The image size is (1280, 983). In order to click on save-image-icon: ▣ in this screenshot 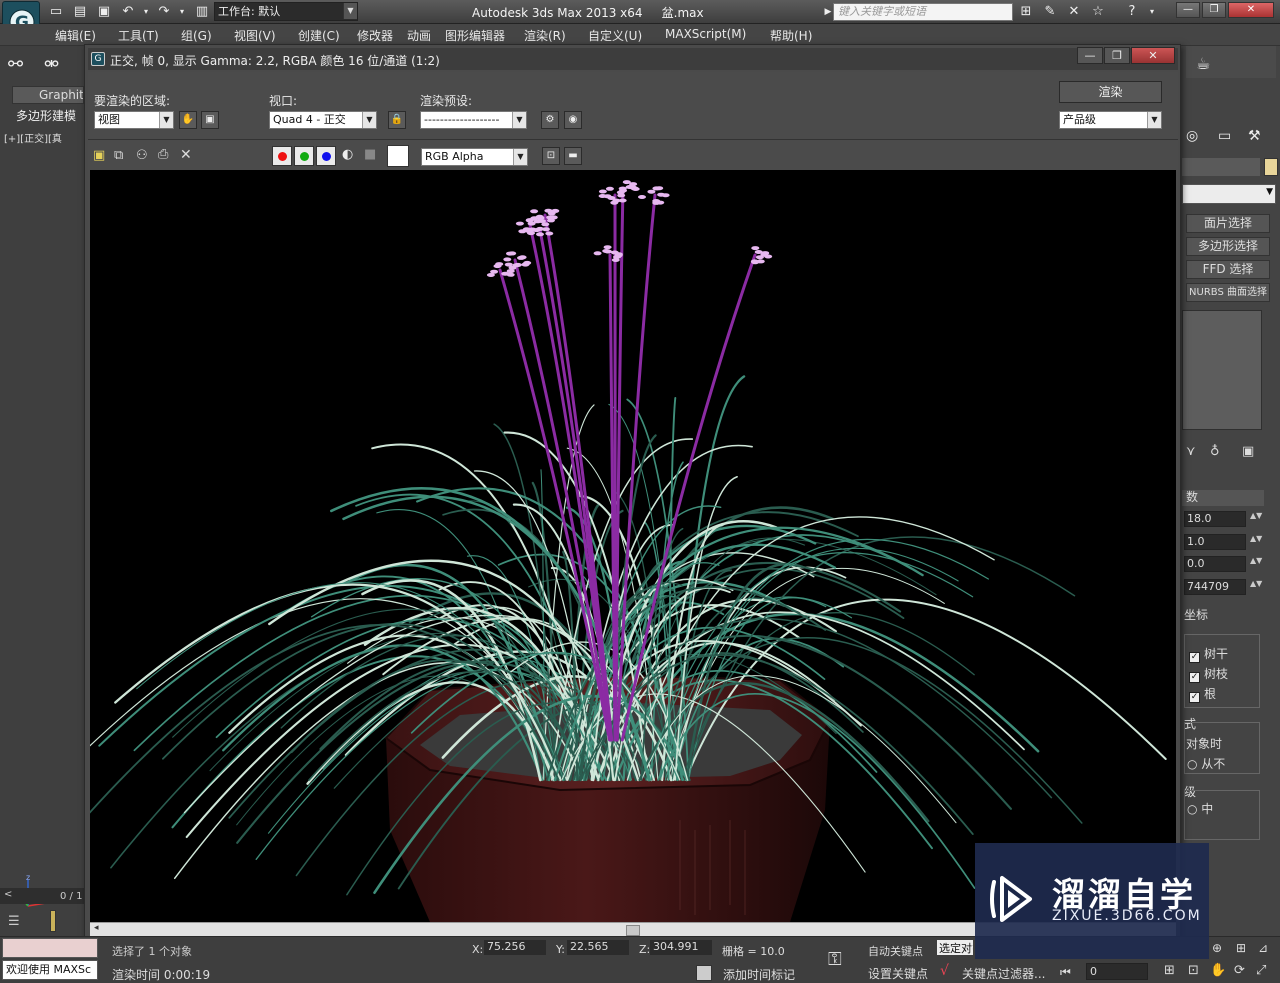, I will do `click(99, 155)`.